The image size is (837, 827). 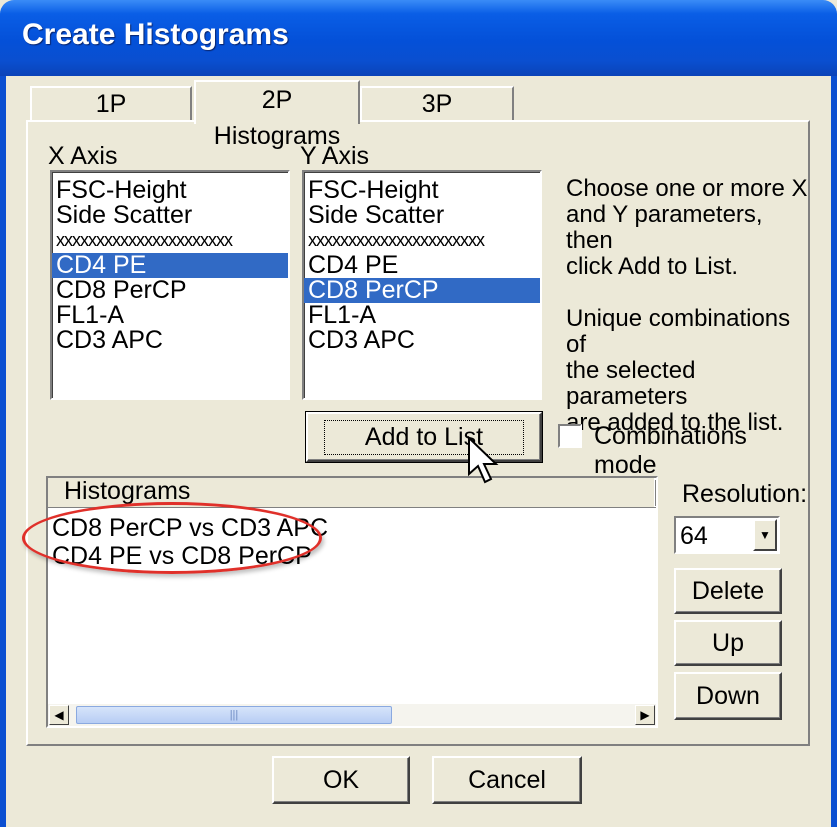 I want to click on tab-3p-histograms: 3P Histograms, so click(x=437, y=118).